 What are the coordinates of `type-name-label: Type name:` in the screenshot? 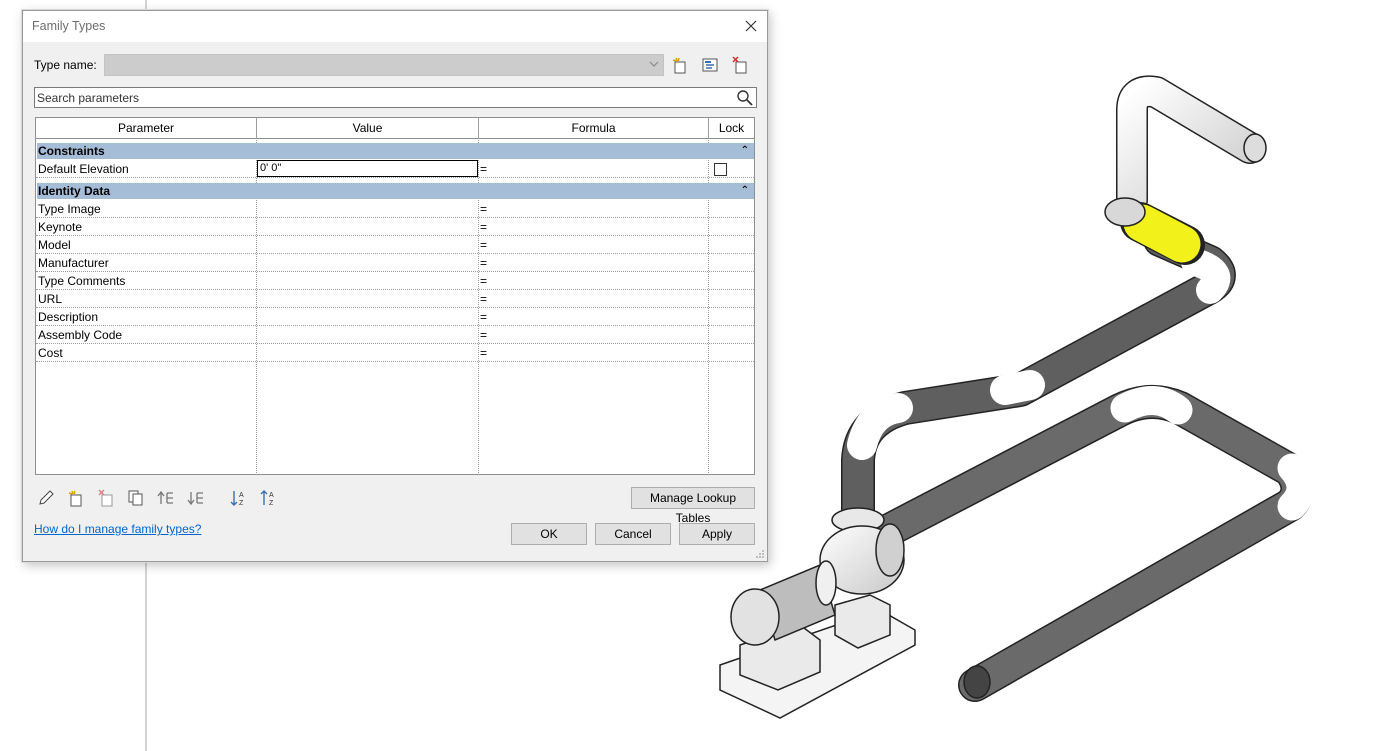 It's located at (65, 65).